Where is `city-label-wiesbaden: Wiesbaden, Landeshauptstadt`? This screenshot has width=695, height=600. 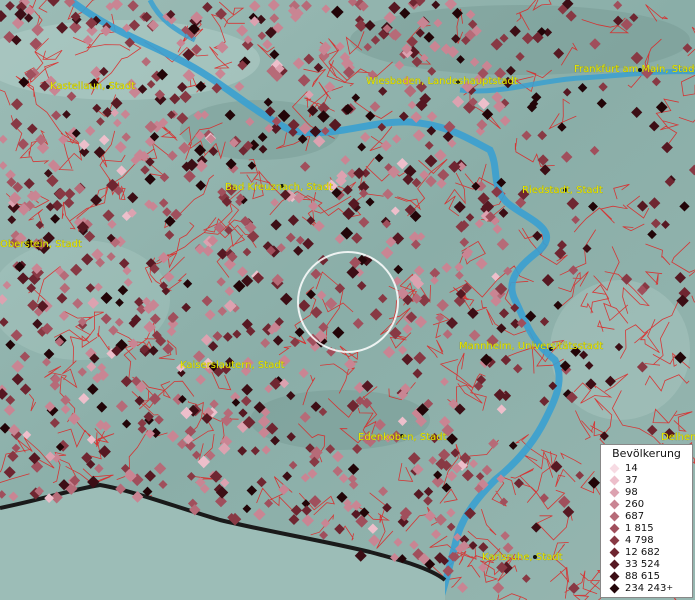 city-label-wiesbaden: Wiesbaden, Landeshauptstadt is located at coordinates (442, 81).